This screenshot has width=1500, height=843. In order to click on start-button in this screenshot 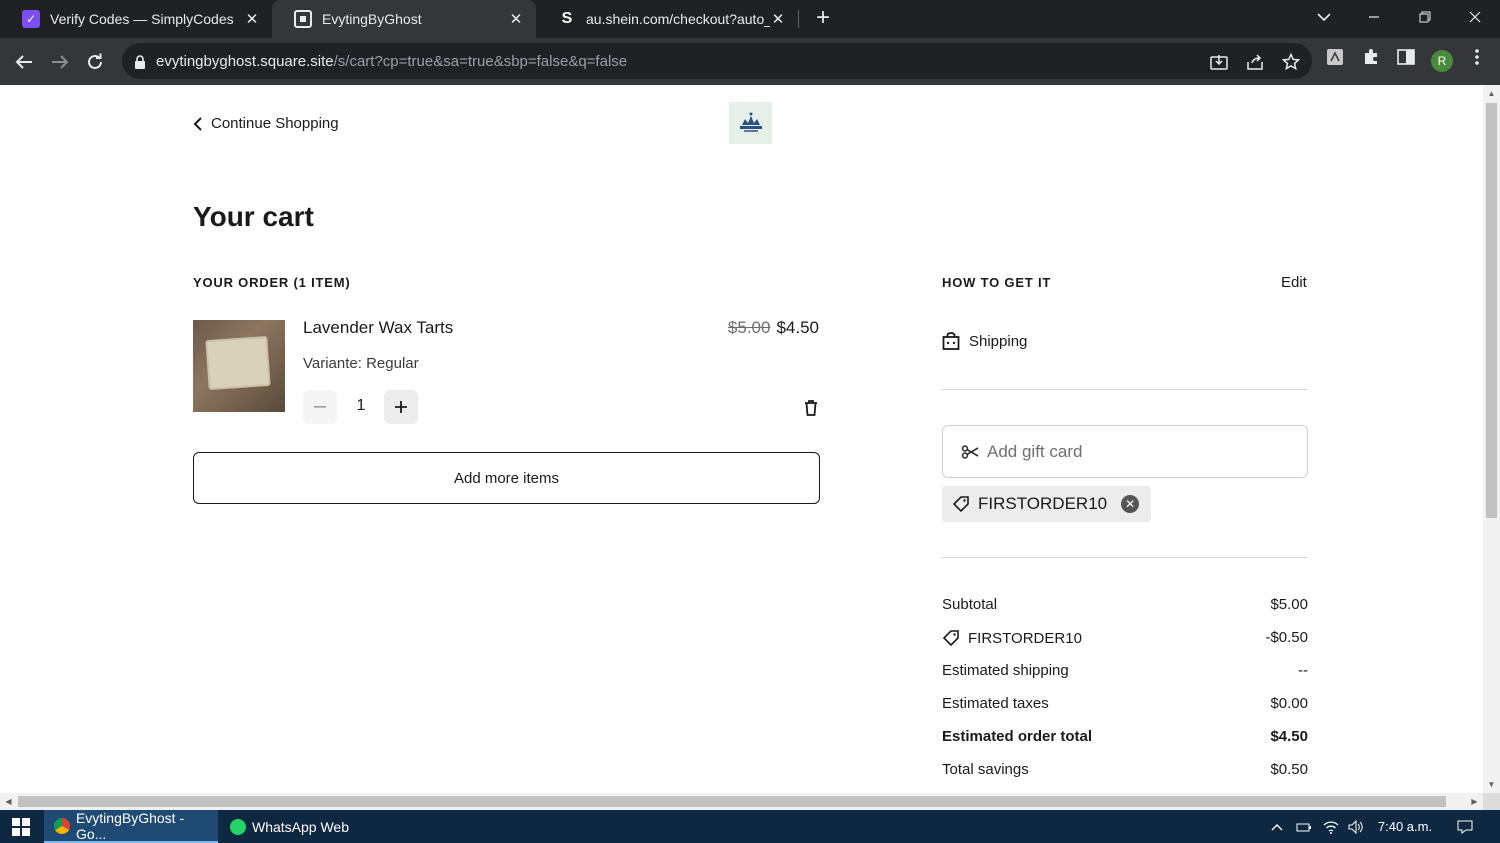, I will do `click(21, 826)`.